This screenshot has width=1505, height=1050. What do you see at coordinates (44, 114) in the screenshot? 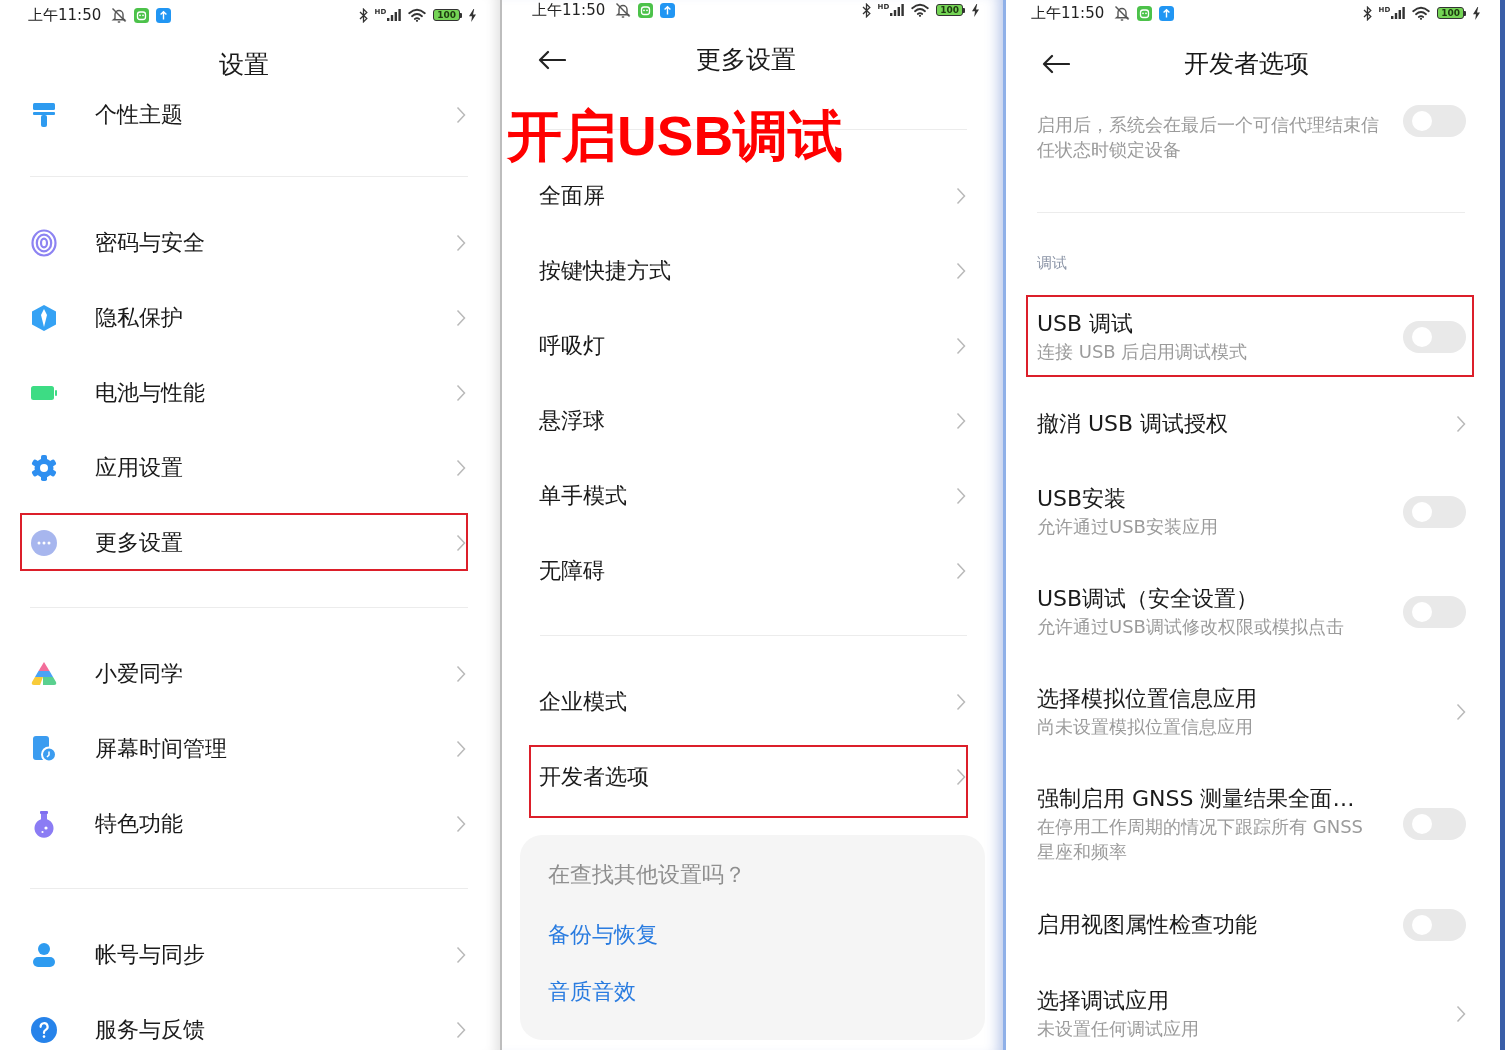
I see `brush-icon` at bounding box center [44, 114].